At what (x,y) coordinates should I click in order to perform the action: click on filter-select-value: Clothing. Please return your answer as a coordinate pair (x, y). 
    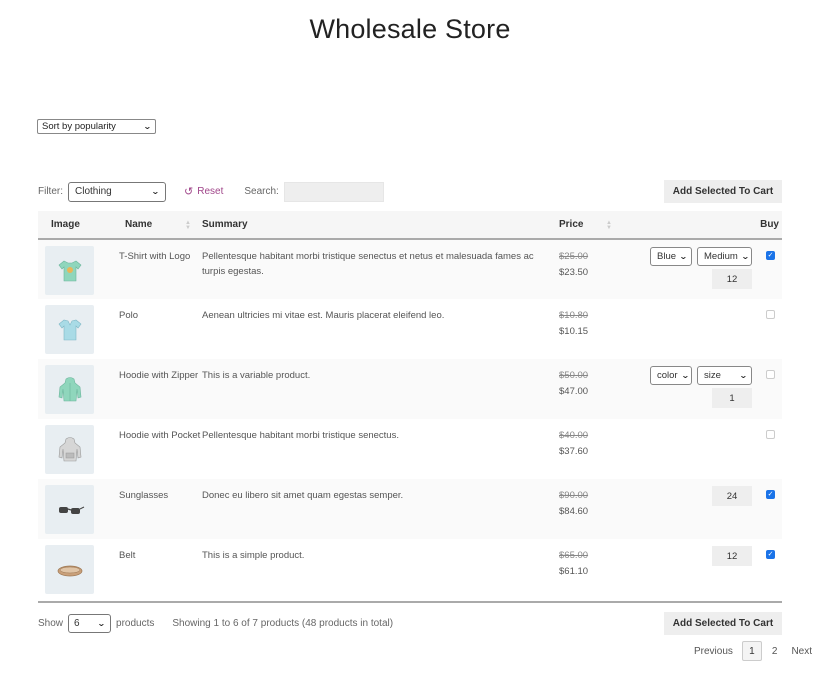
    Looking at the image, I should click on (93, 191).